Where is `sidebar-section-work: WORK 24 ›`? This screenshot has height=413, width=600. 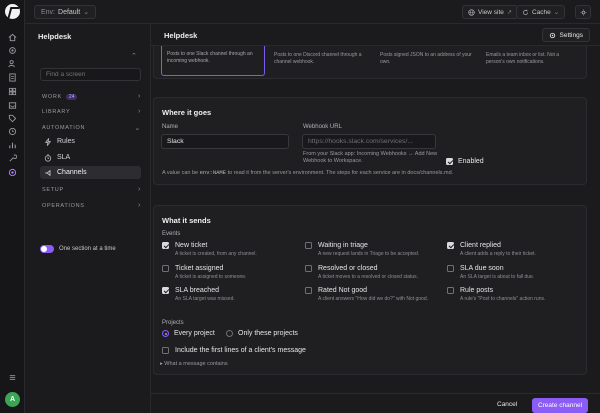
sidebar-section-work: WORK 24 › is located at coordinates (91, 96).